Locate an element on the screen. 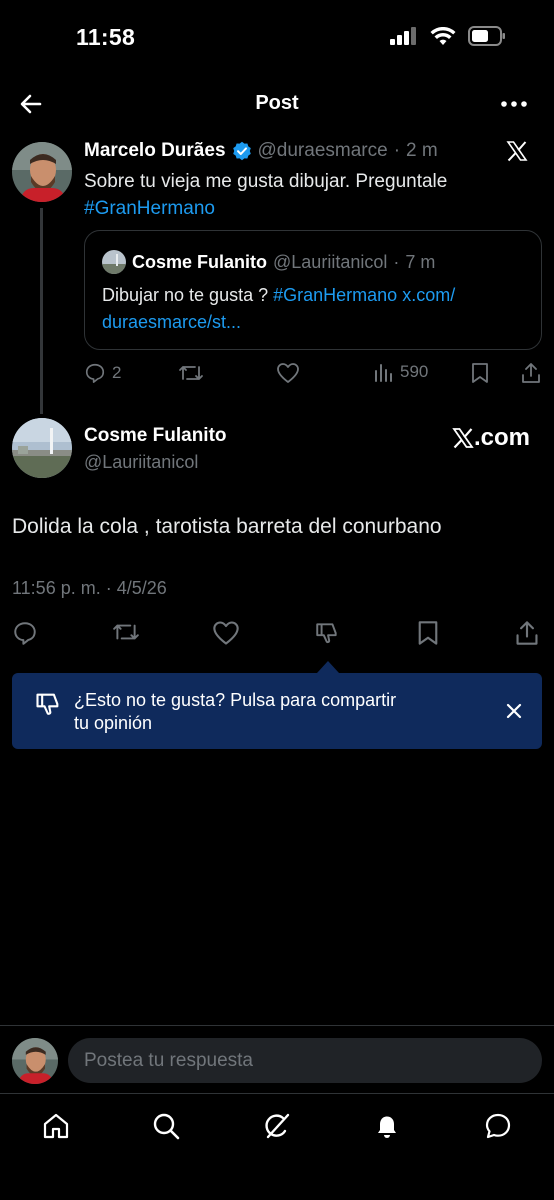  status-time: 11:58 is located at coordinates (106, 37).